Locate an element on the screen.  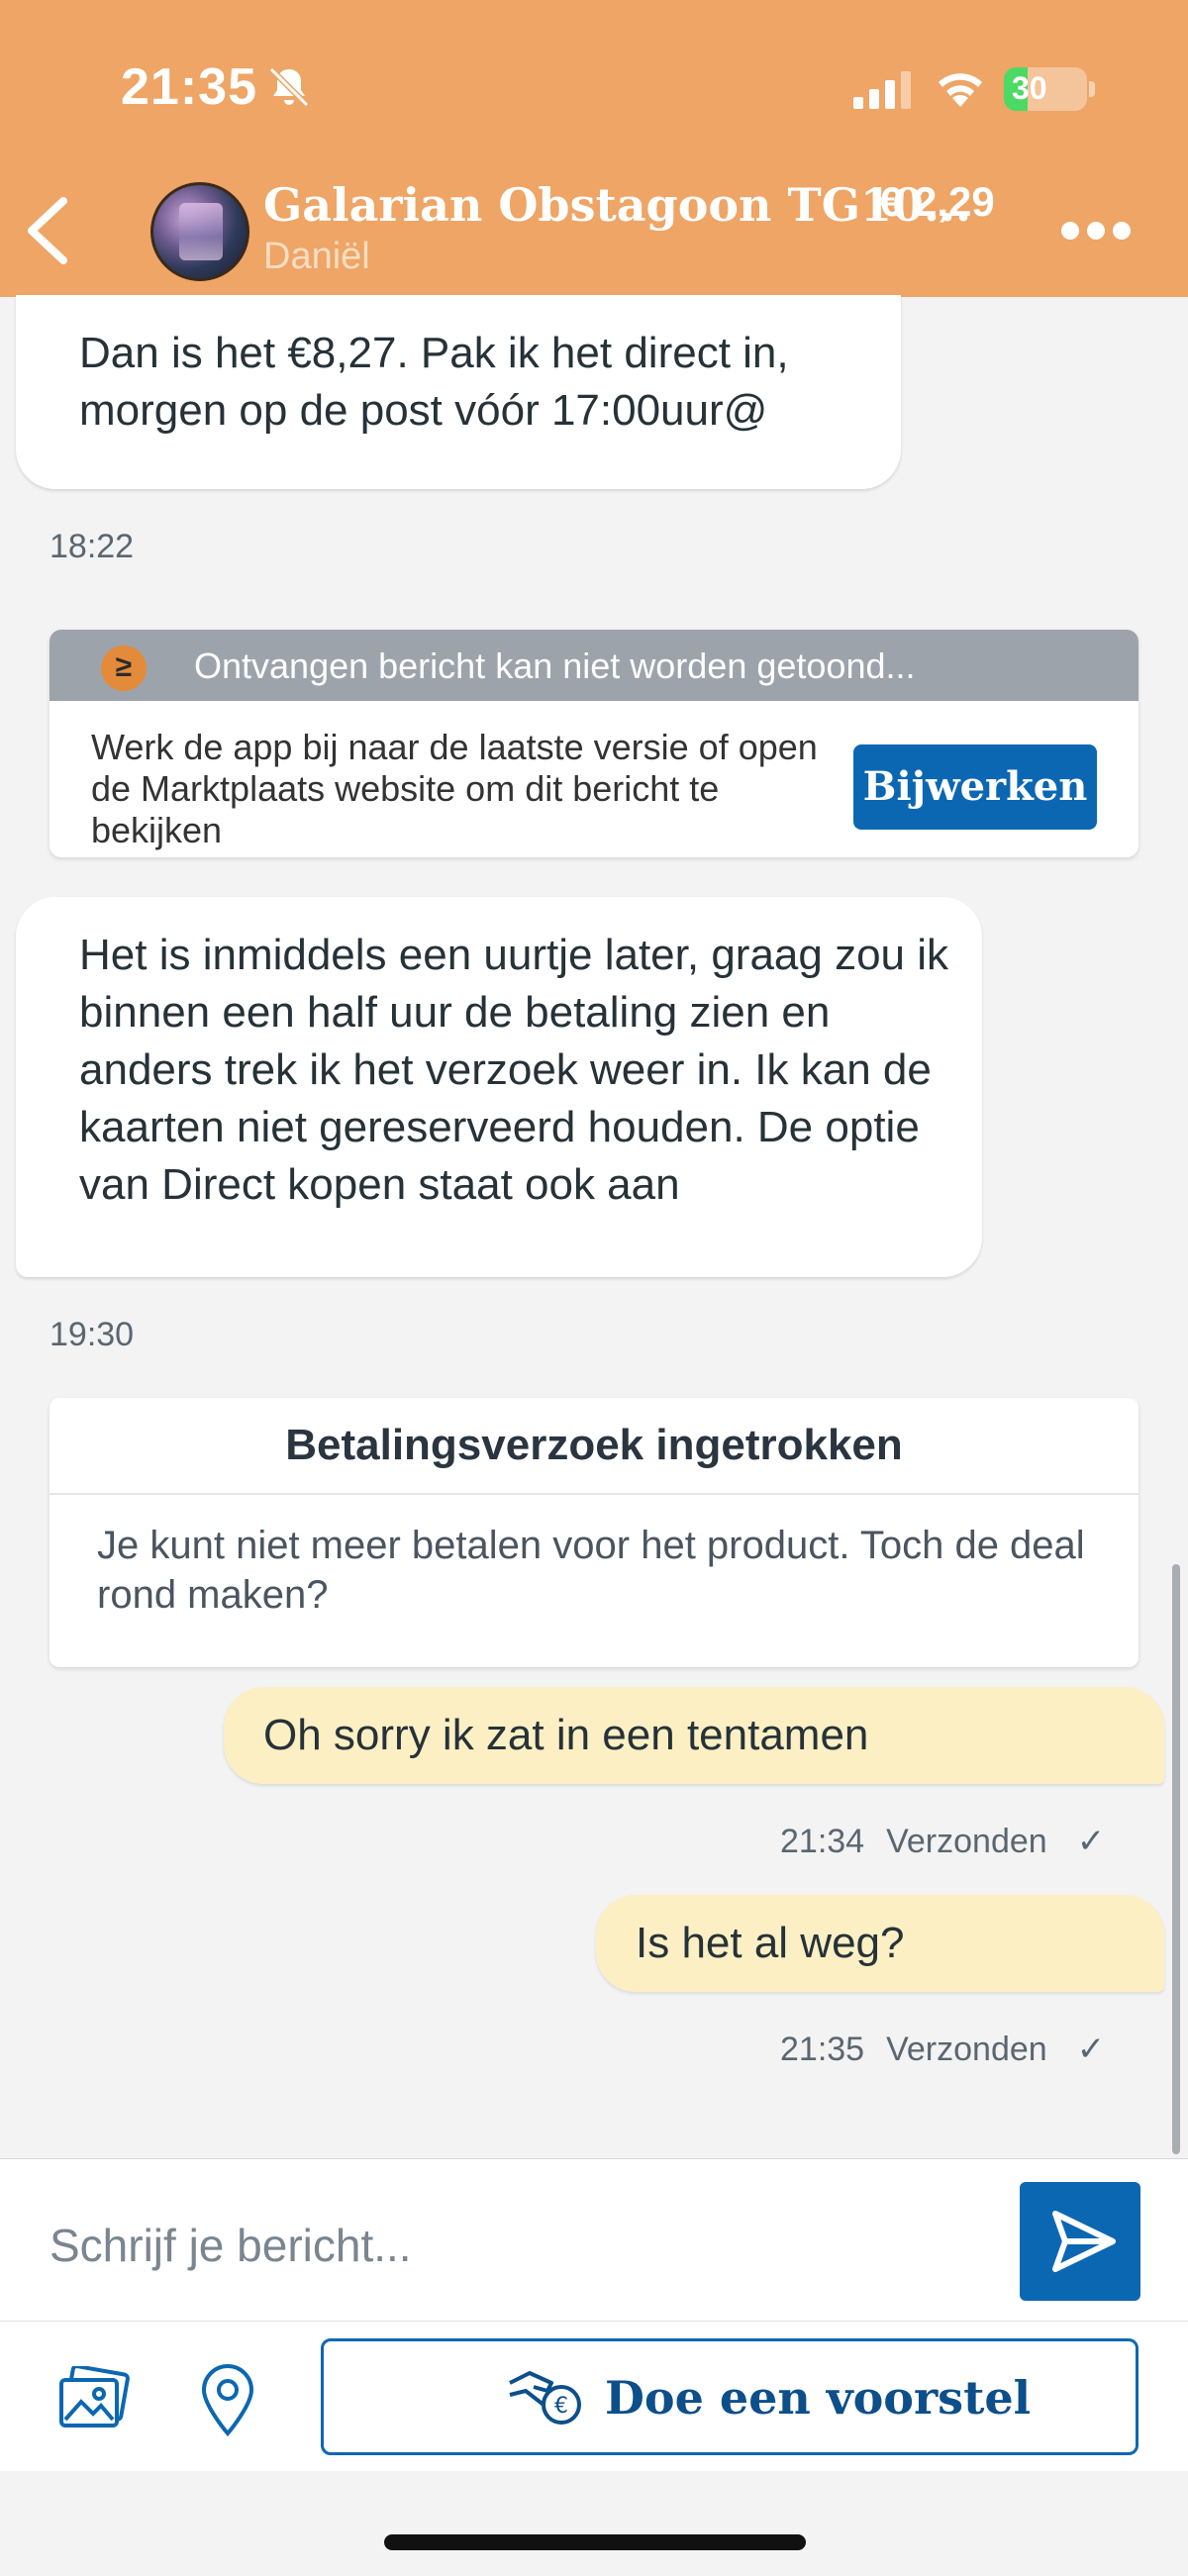
listing-thumbnail is located at coordinates (199, 232).